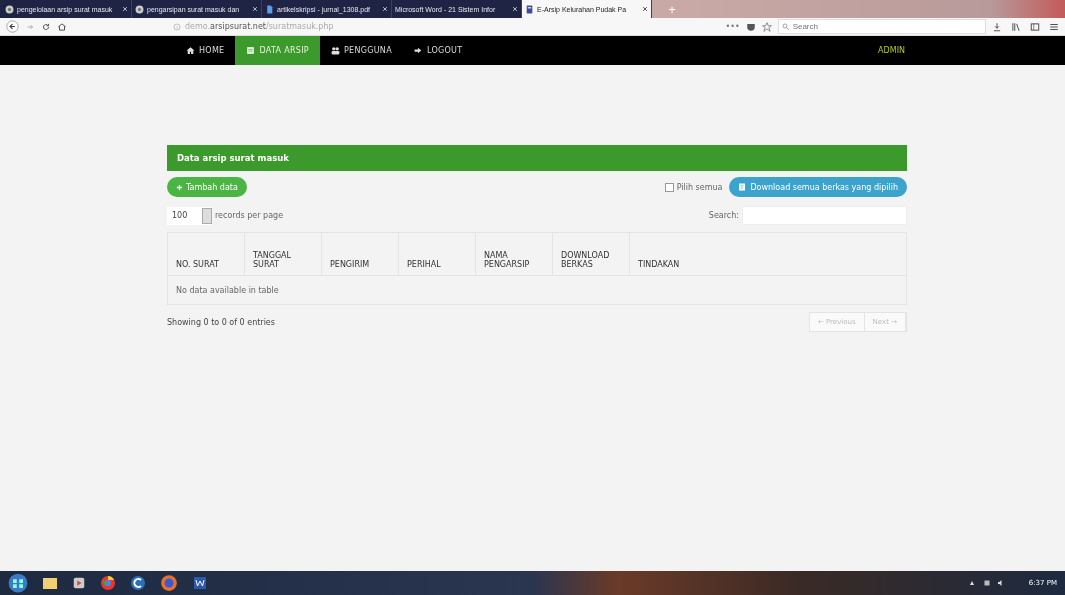  What do you see at coordinates (1035, 26) in the screenshot?
I see `sidebar-icon` at bounding box center [1035, 26].